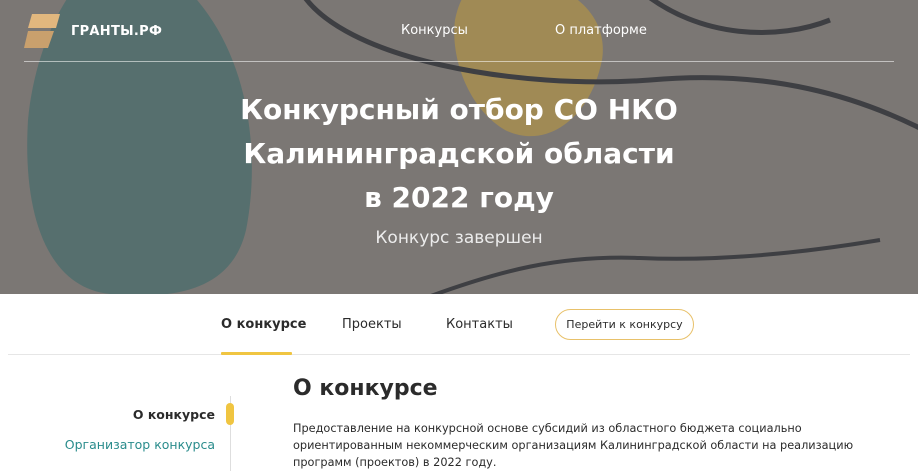  Describe the element at coordinates (263, 324) in the screenshot. I see `tab-about-contest: О конкурсе` at that location.